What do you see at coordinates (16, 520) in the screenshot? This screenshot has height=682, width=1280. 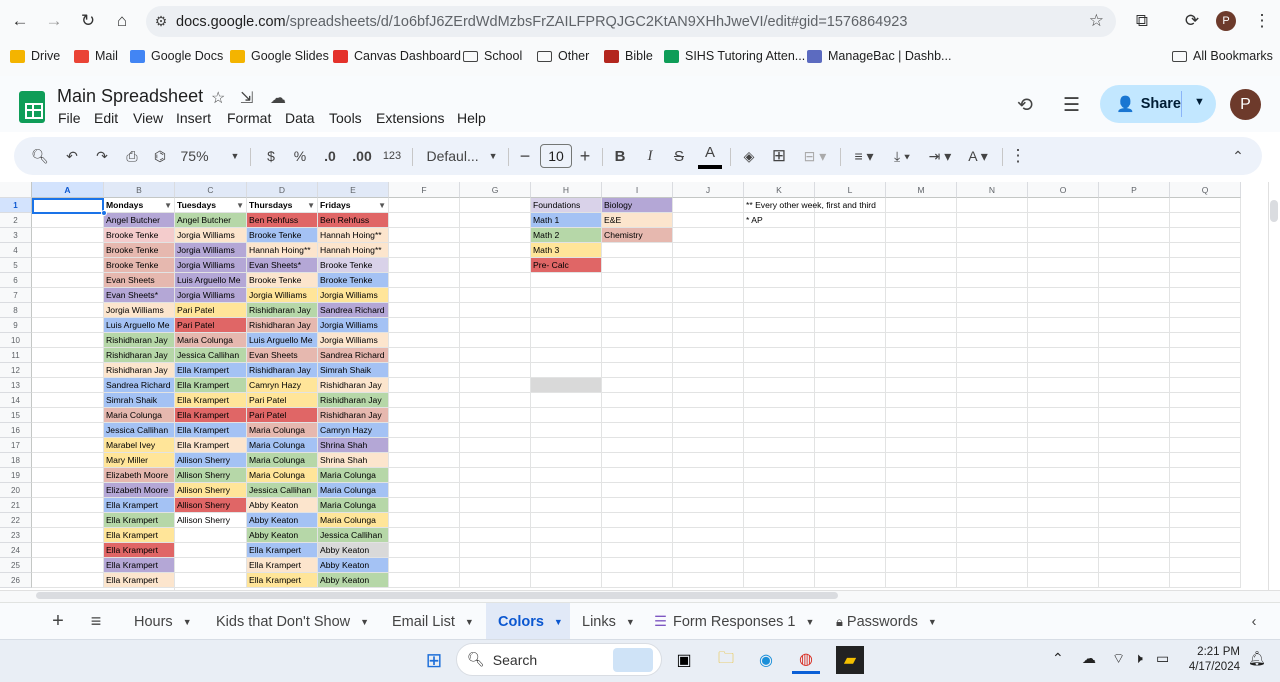 I see `row-header: 22` at bounding box center [16, 520].